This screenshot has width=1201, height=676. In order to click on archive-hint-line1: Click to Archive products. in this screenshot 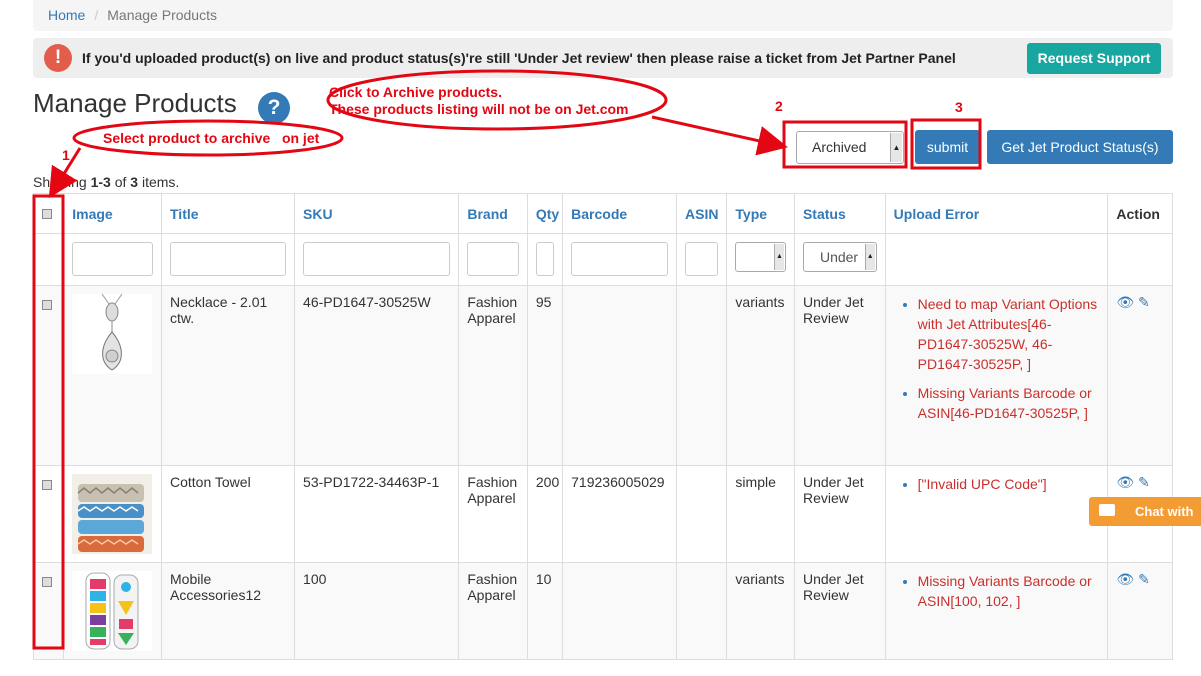, I will do `click(415, 92)`.